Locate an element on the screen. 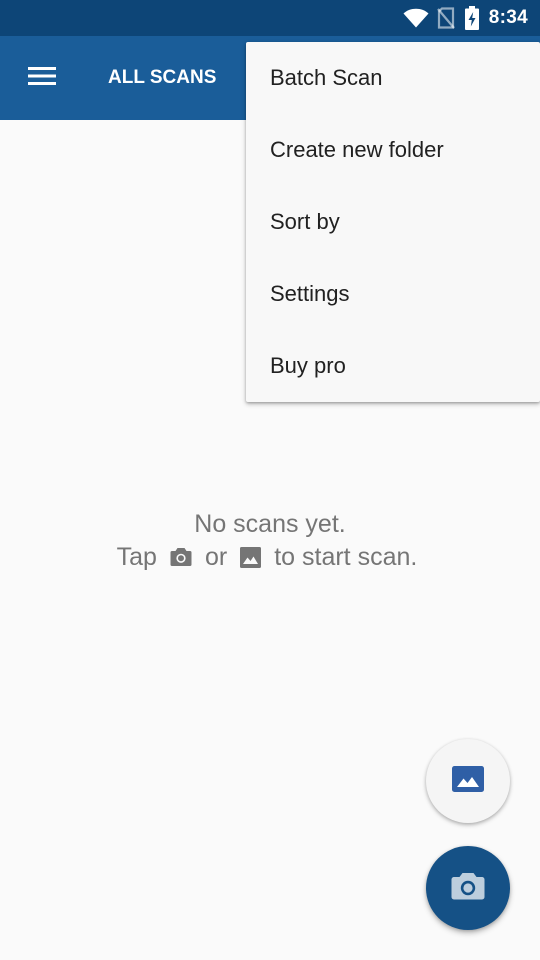 The width and height of the screenshot is (540, 960). status-time: 8:34 is located at coordinates (508, 17).